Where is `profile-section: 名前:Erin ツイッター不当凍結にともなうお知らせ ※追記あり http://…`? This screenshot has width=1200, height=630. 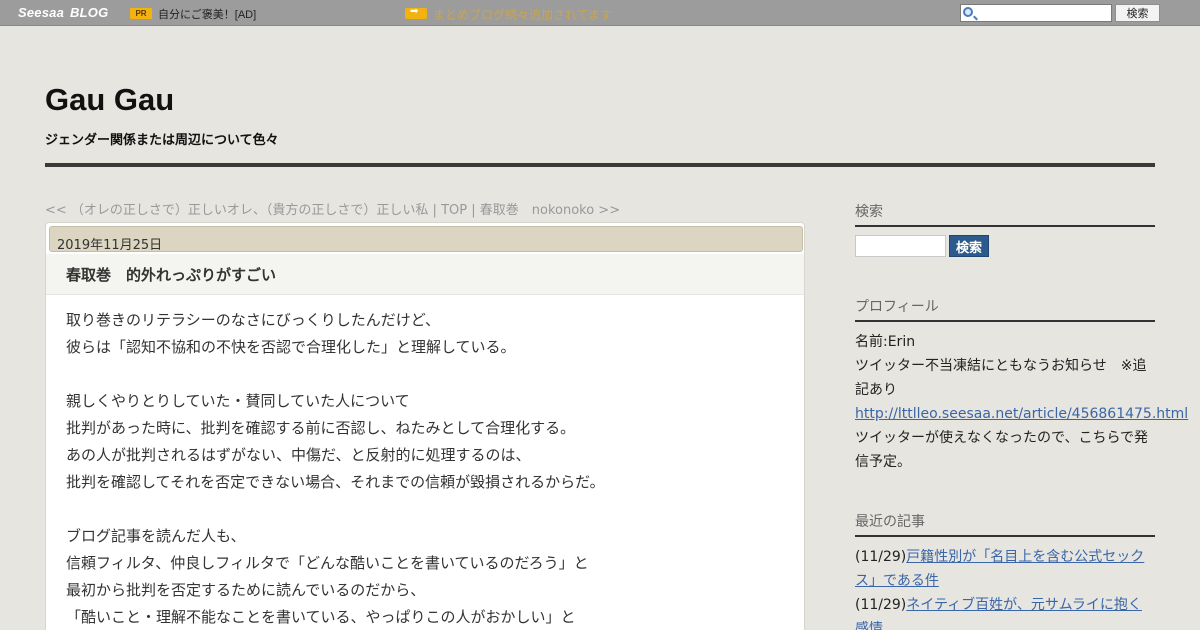 profile-section: 名前:Erin ツイッター不当凍結にともなうお知らせ ※追記あり http://… is located at coordinates (1021, 402).